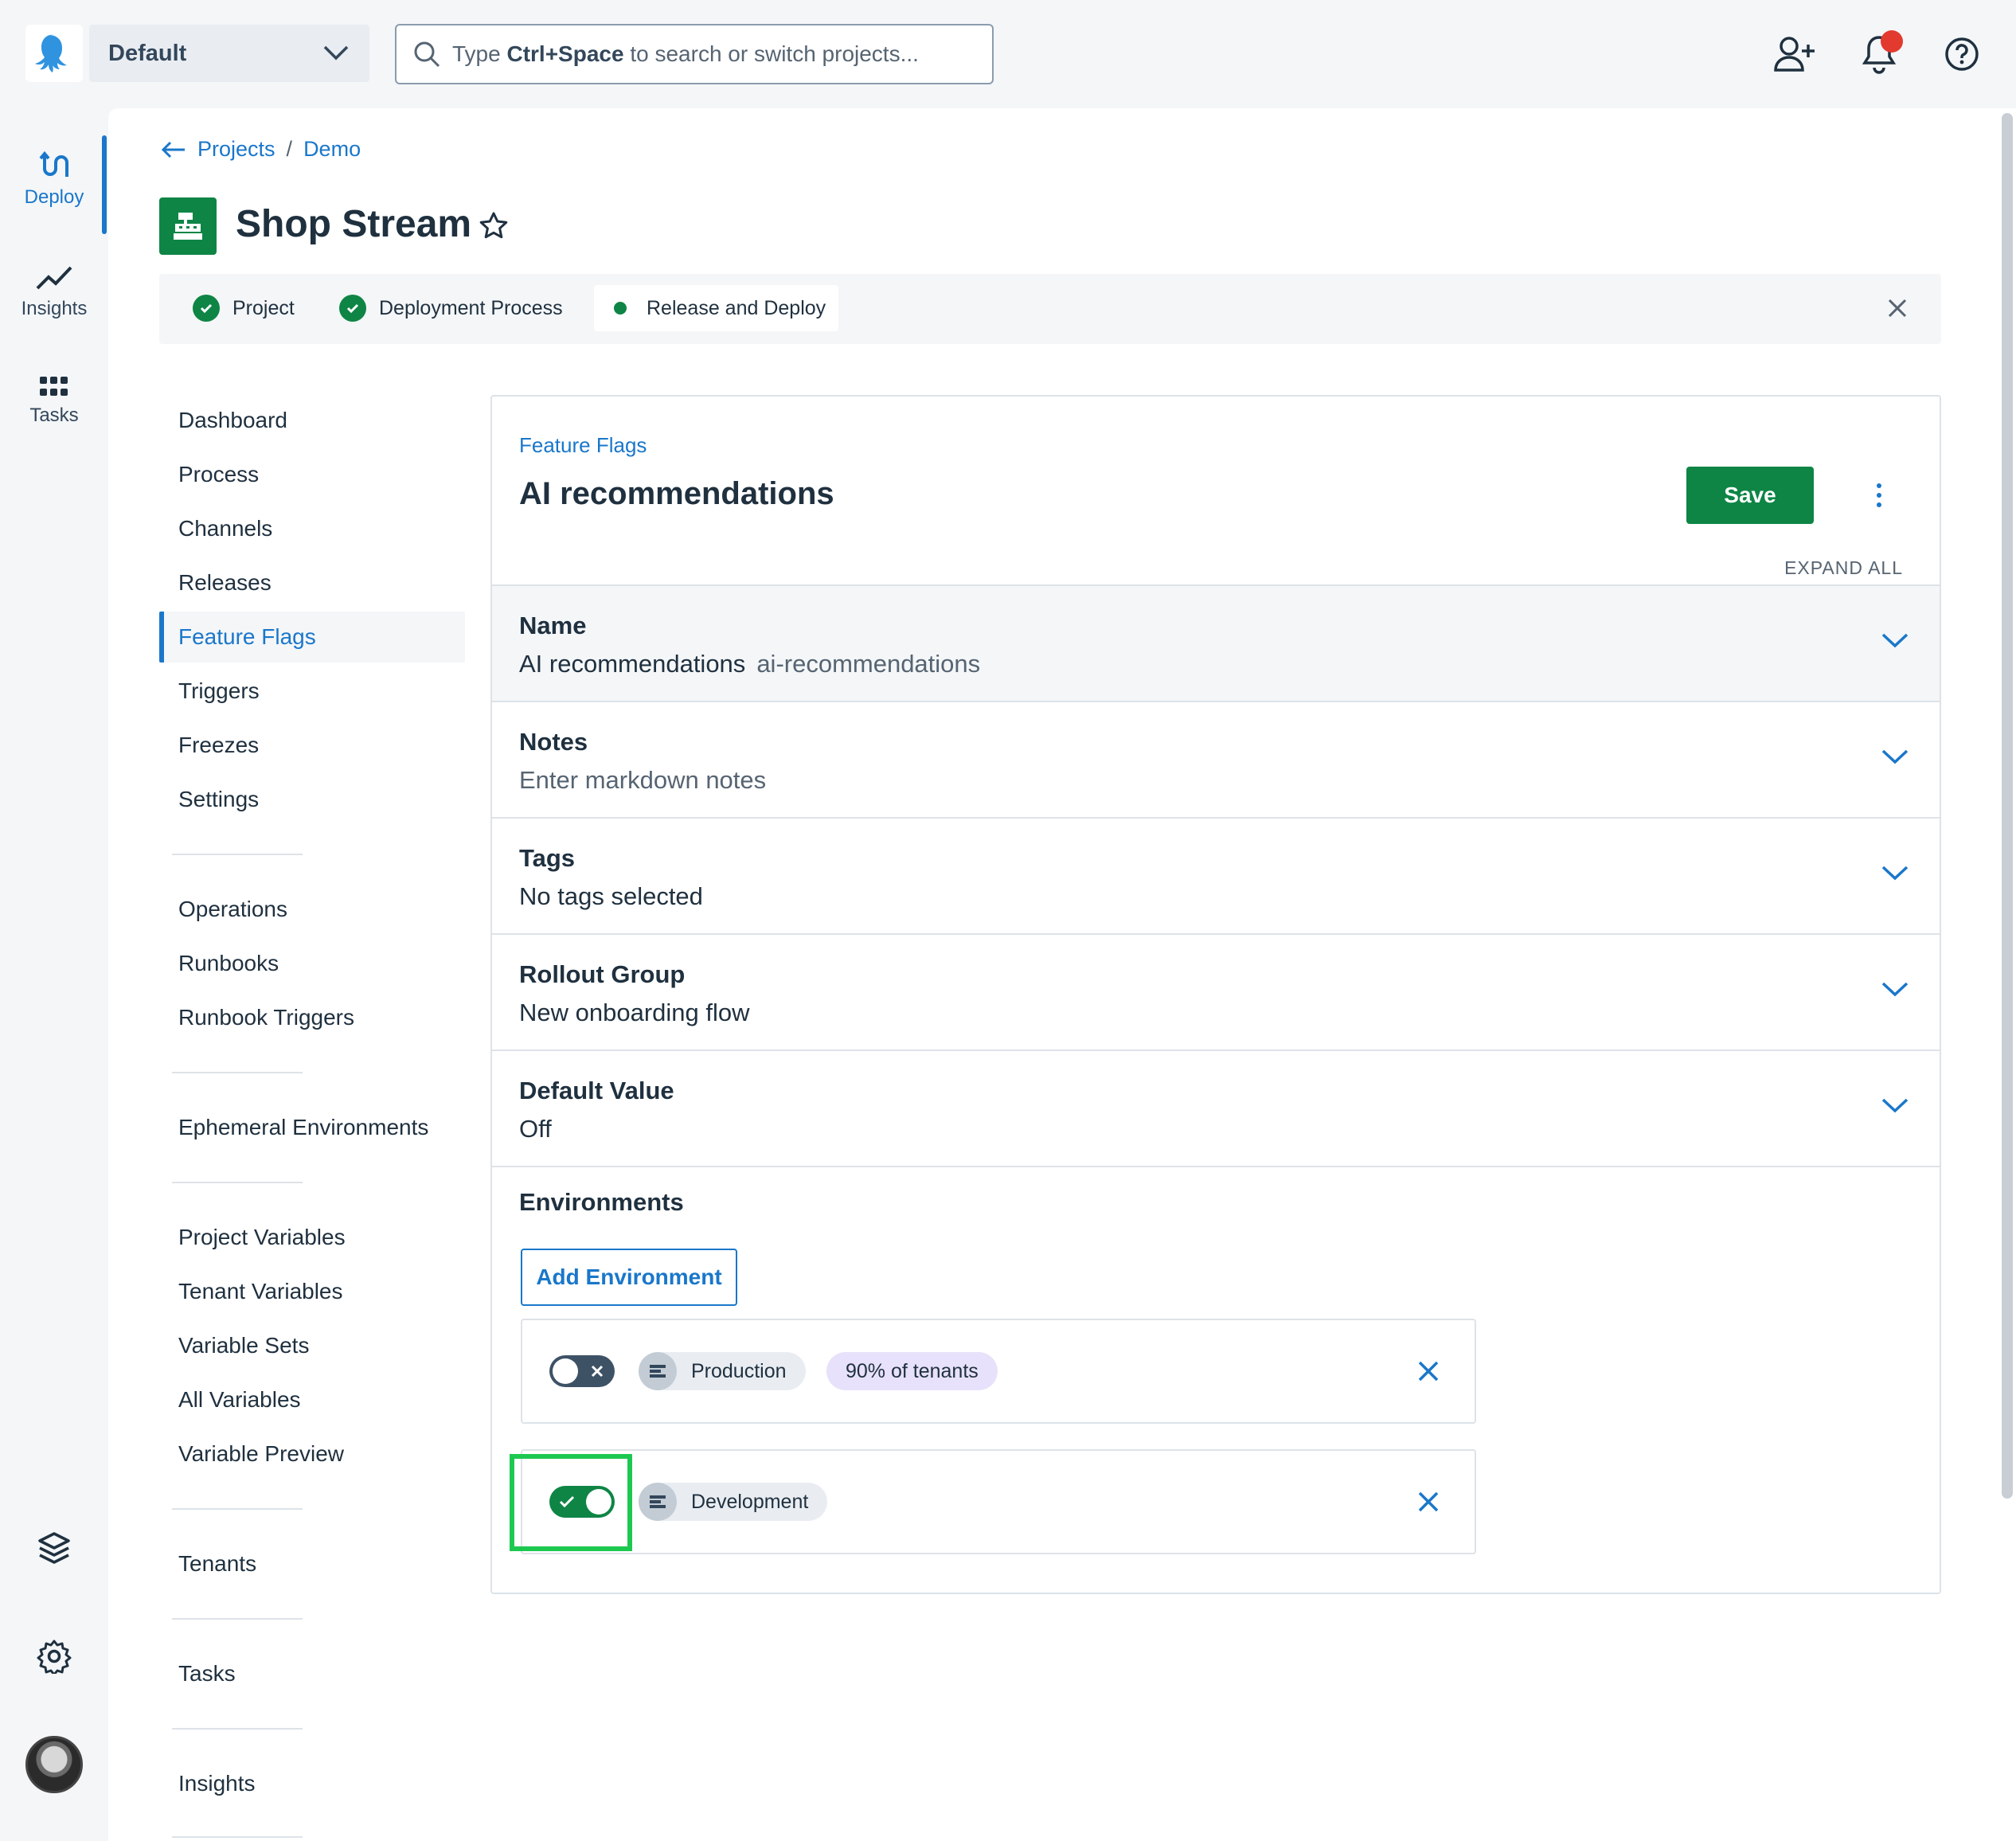  What do you see at coordinates (312, 1345) in the screenshot?
I see `subnav-variable-sets: Variable Sets` at bounding box center [312, 1345].